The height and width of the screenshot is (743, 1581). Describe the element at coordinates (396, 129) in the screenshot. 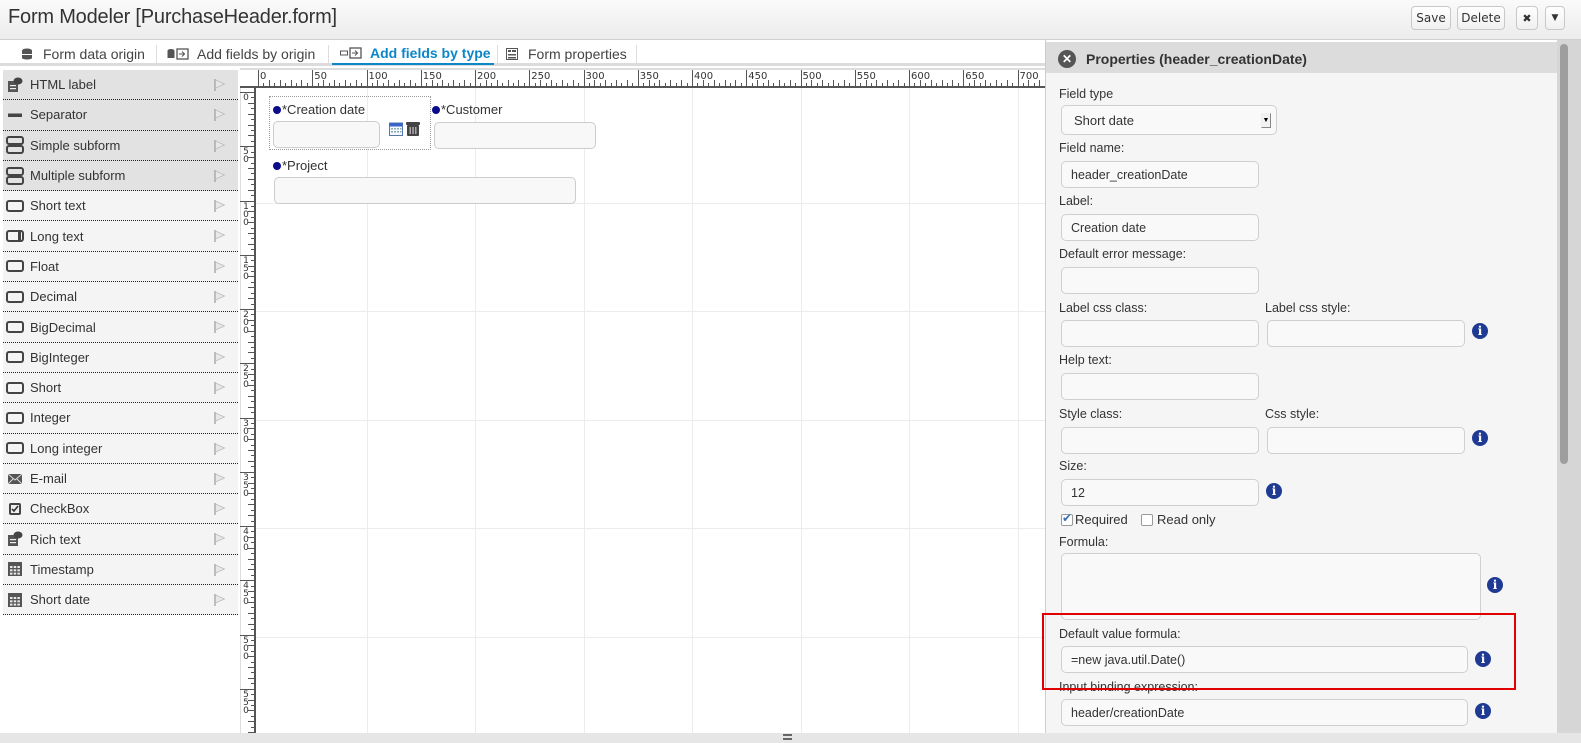

I see `calendar-icon` at that location.